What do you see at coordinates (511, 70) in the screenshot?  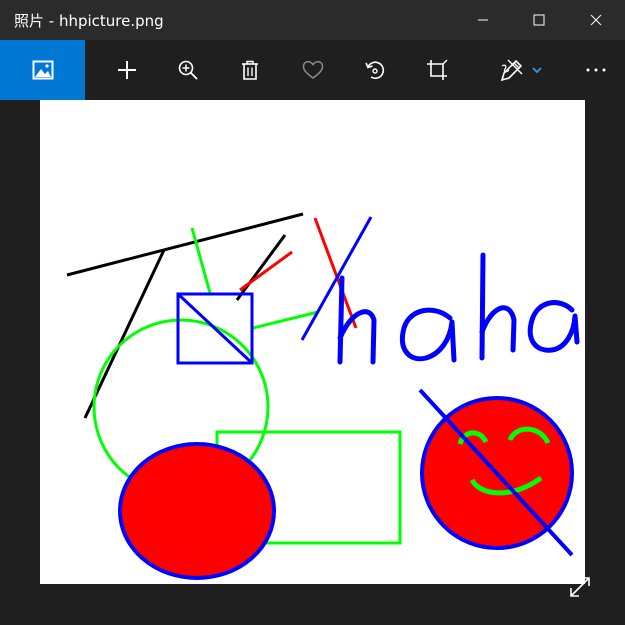 I see `edit-draw-icon` at bounding box center [511, 70].